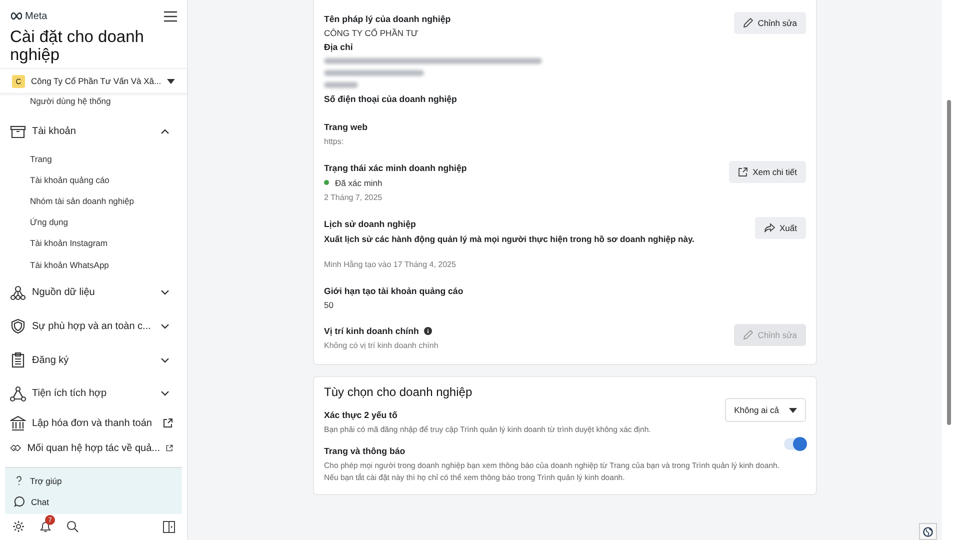 This screenshot has height=540, width=960. What do you see at coordinates (93, 244) in the screenshot?
I see `sidebar-item: Tài khoản Instagram` at bounding box center [93, 244].